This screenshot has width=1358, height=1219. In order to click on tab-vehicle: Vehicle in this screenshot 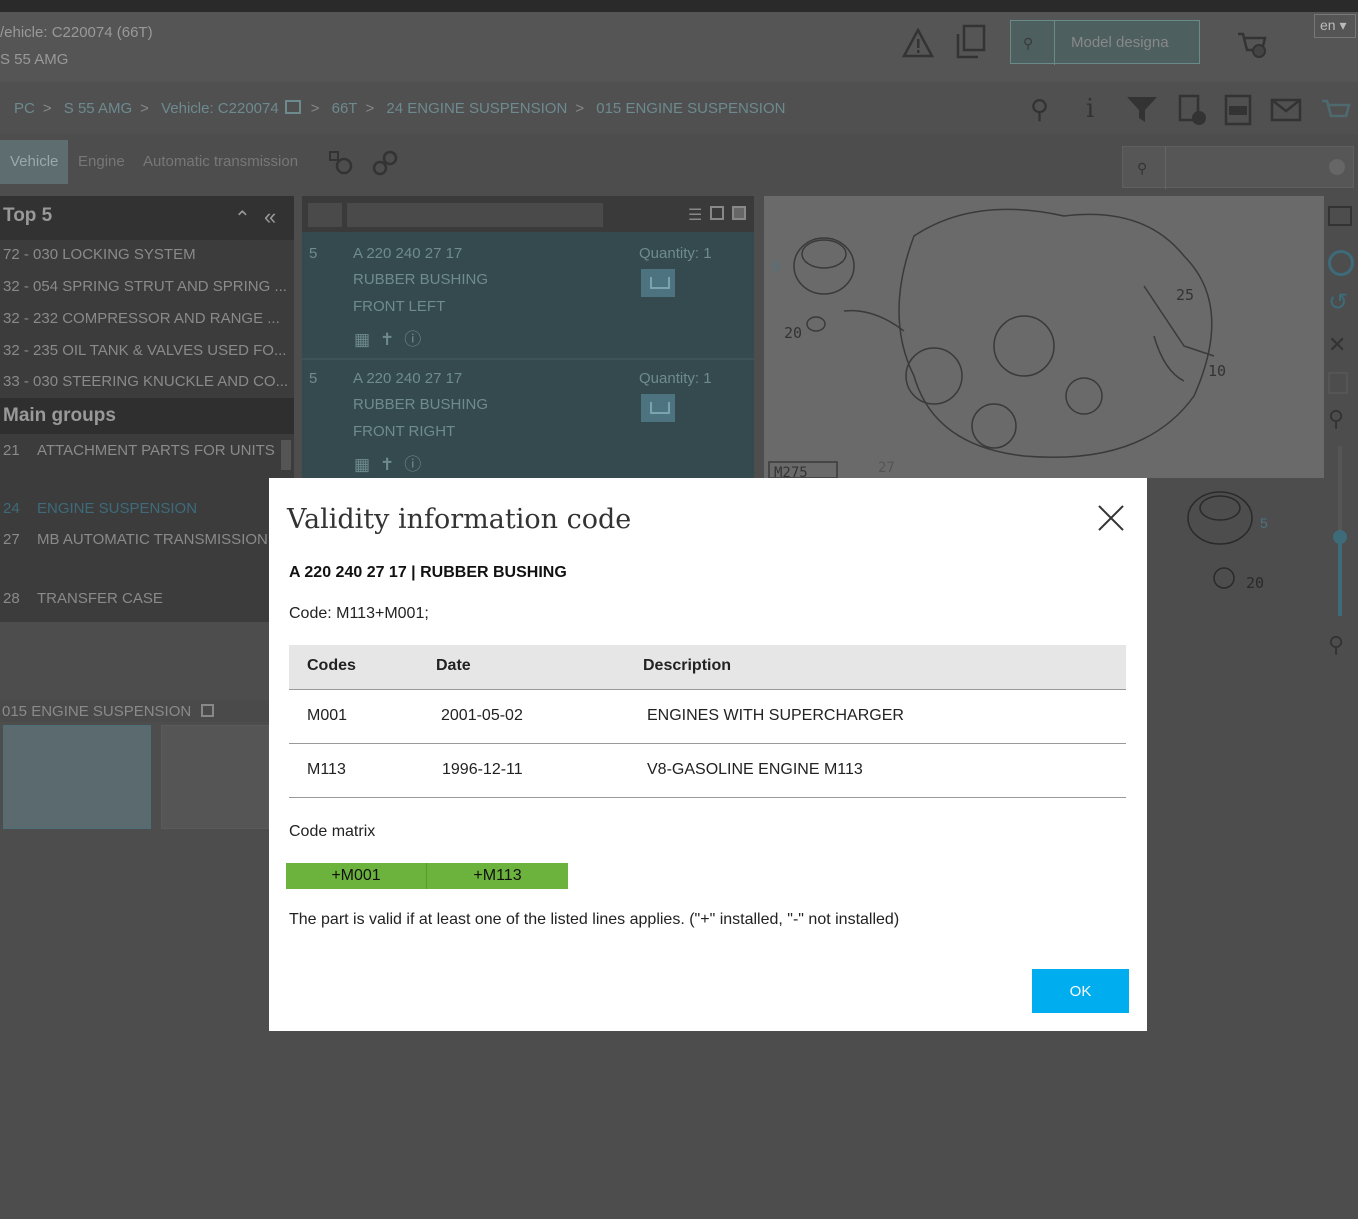, I will do `click(34, 162)`.